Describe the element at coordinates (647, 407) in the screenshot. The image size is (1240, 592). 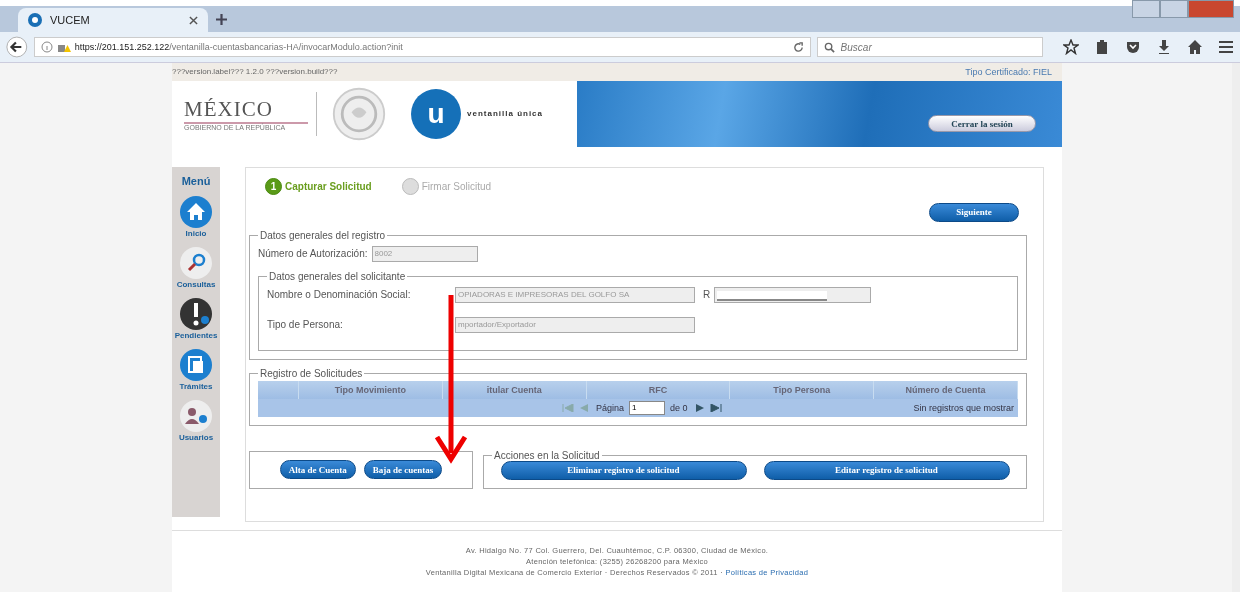
I see `page-field: 1` at that location.